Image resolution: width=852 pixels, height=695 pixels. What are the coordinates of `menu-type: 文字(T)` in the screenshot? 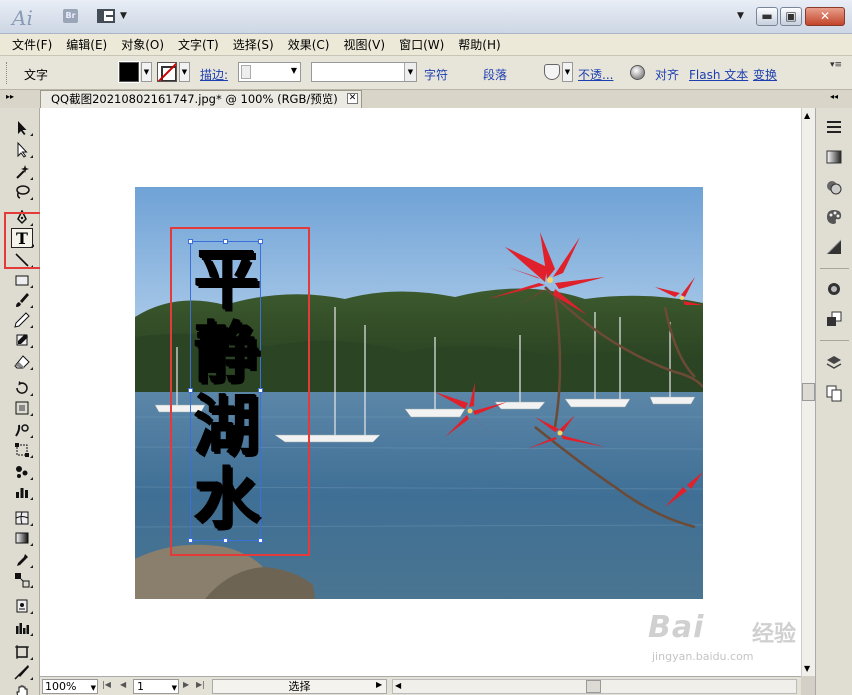 It's located at (198, 44).